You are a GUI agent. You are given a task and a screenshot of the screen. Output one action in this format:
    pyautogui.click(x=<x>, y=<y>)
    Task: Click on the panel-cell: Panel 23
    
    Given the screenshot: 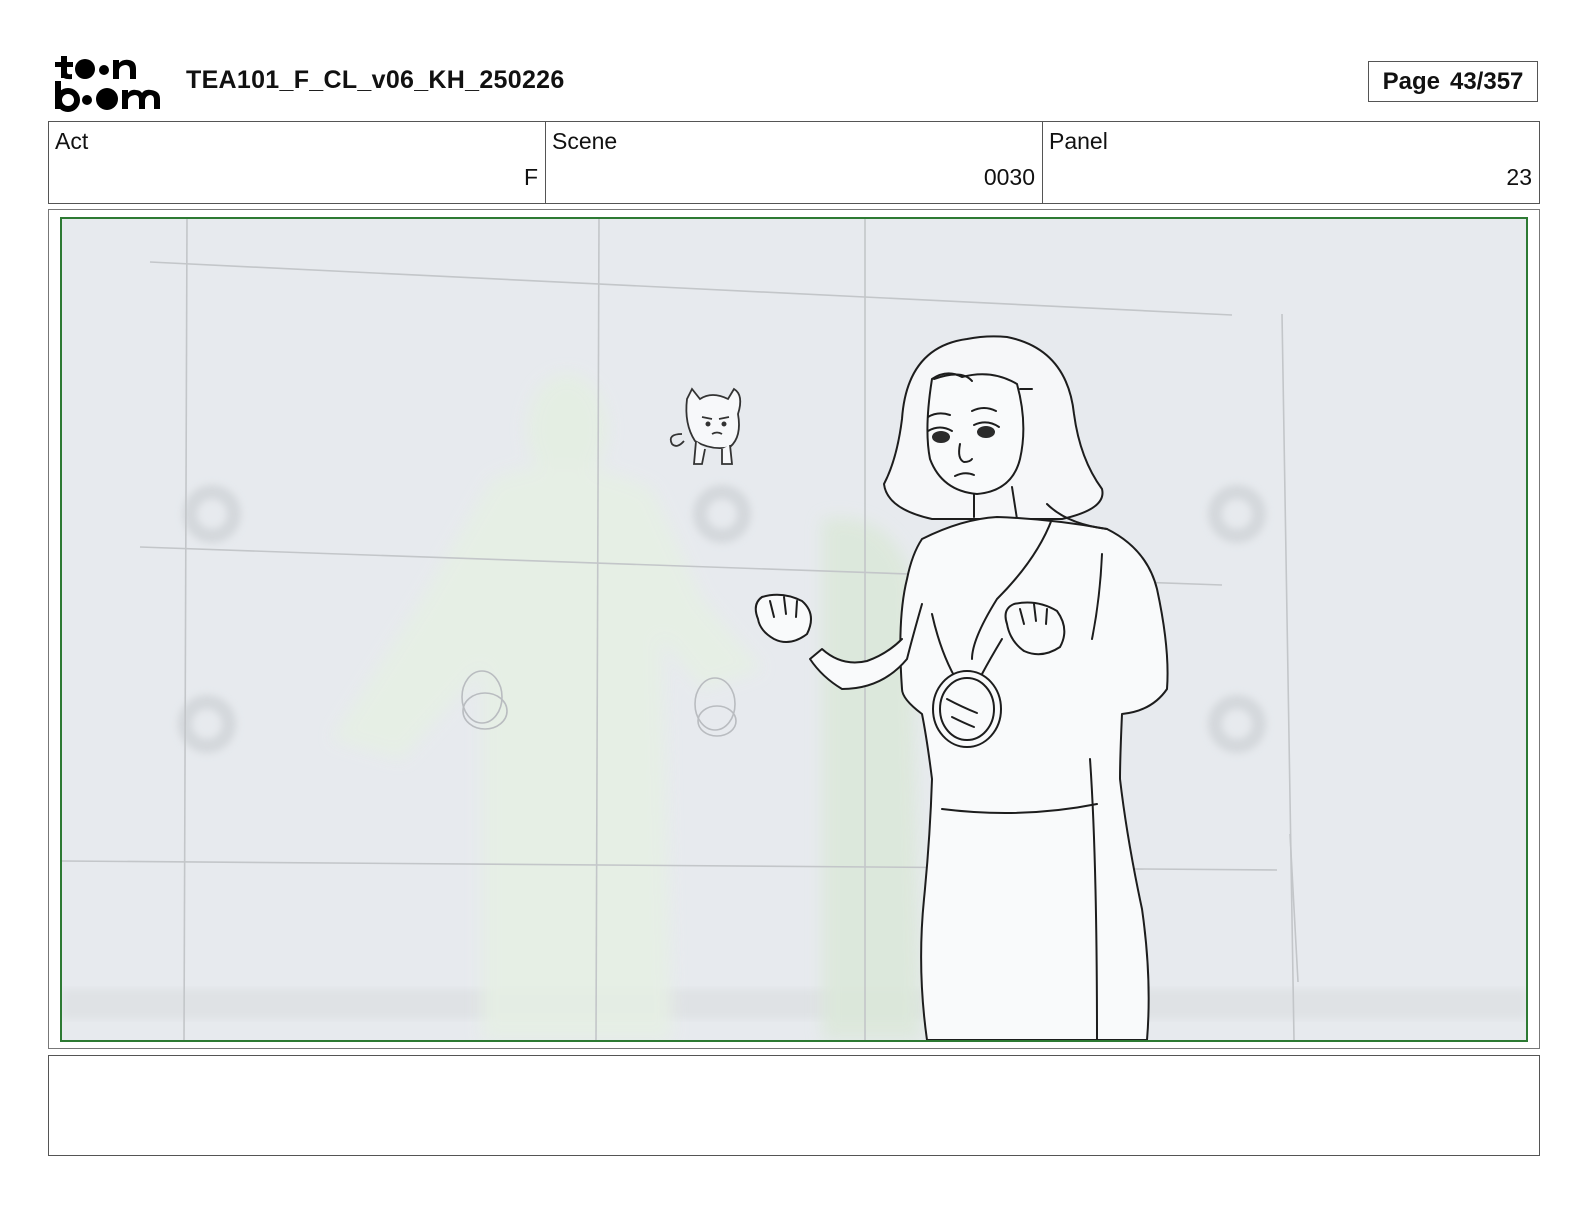 What is the action you would take?
    pyautogui.click(x=1291, y=162)
    